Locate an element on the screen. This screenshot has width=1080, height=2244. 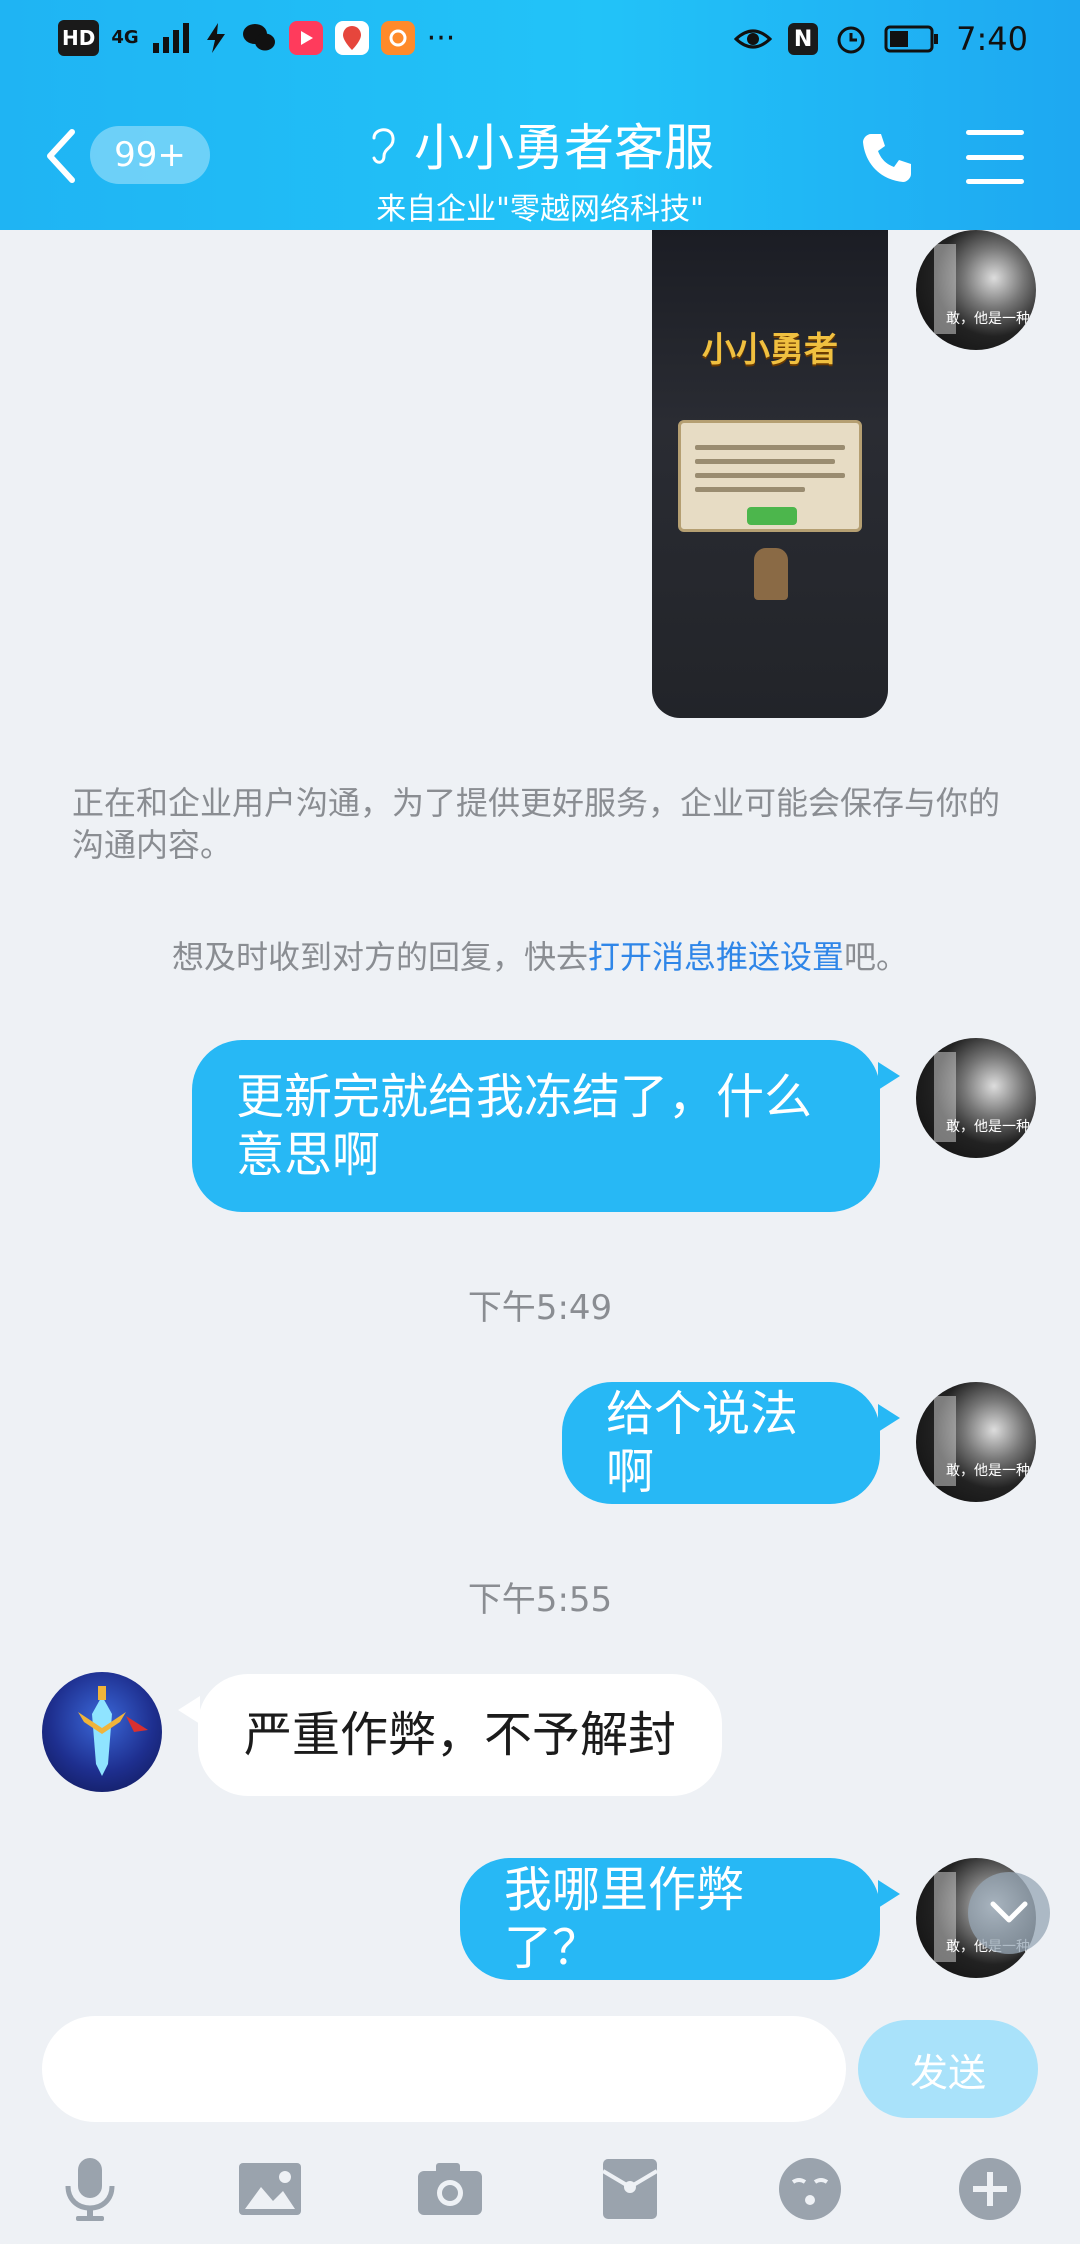
red-packet-button is located at coordinates (630, 2189).